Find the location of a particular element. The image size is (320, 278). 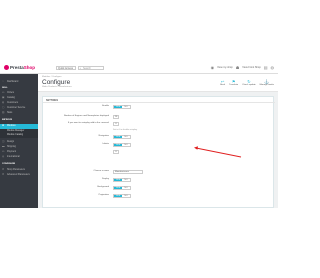

enable-toggle: YES NO is located at coordinates (122, 106).